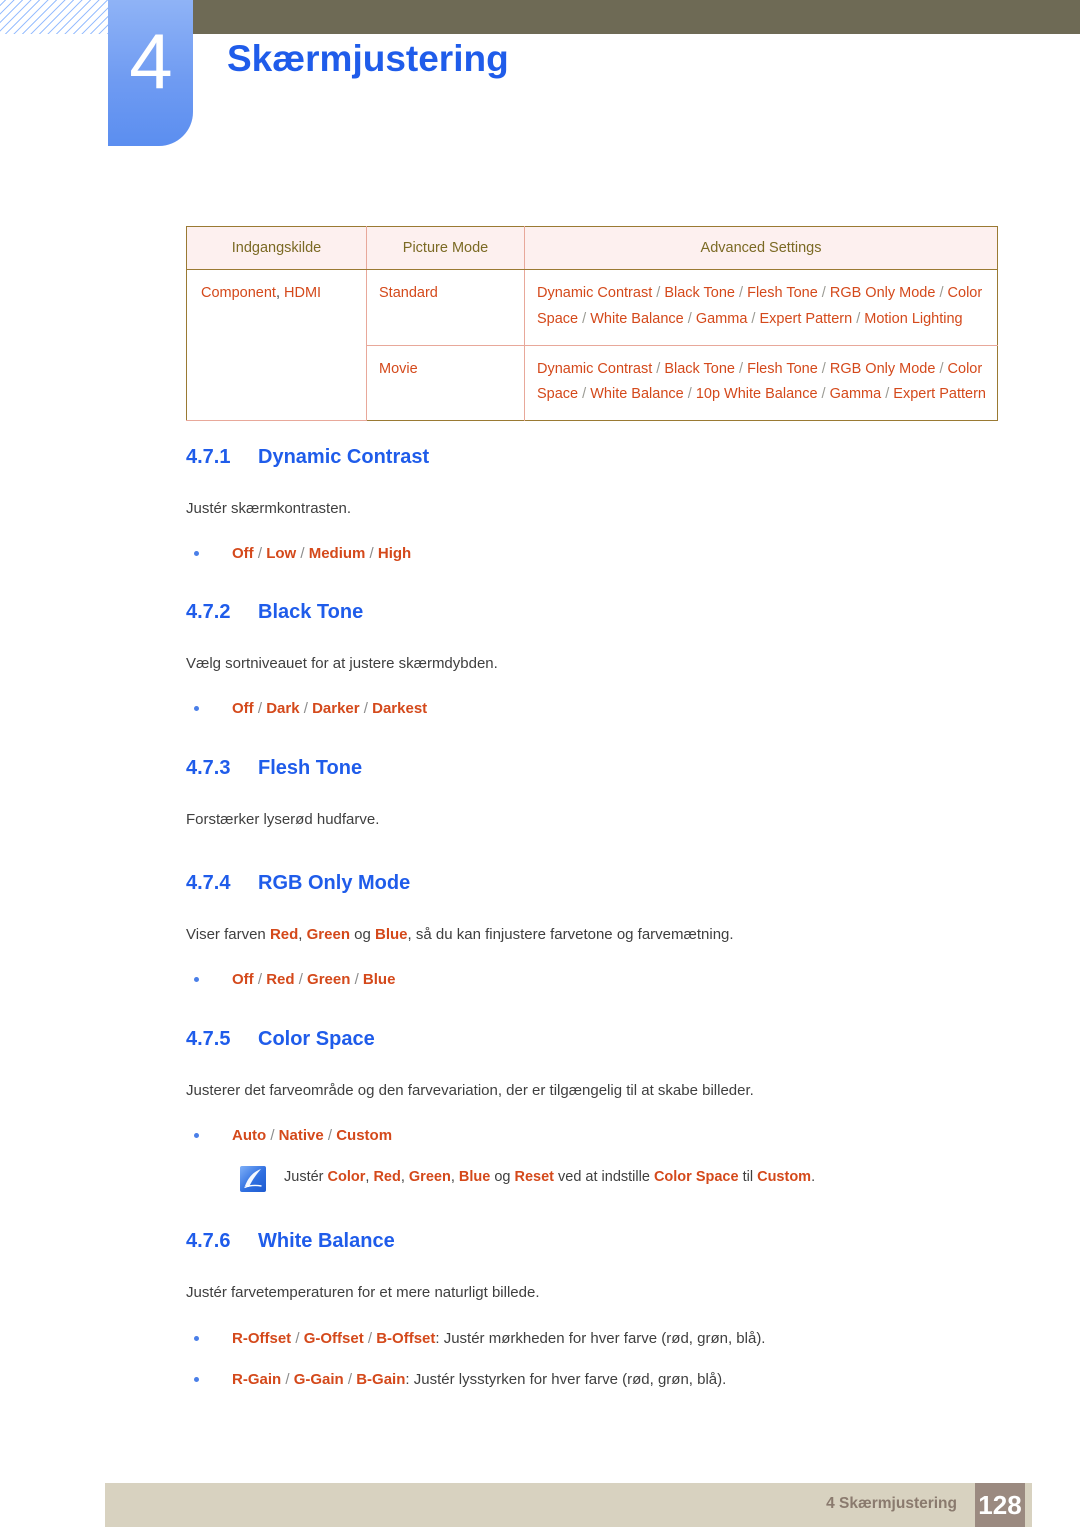  Describe the element at coordinates (276, 248) in the screenshot. I see `table-col-header-source: Indgangskilde` at that location.